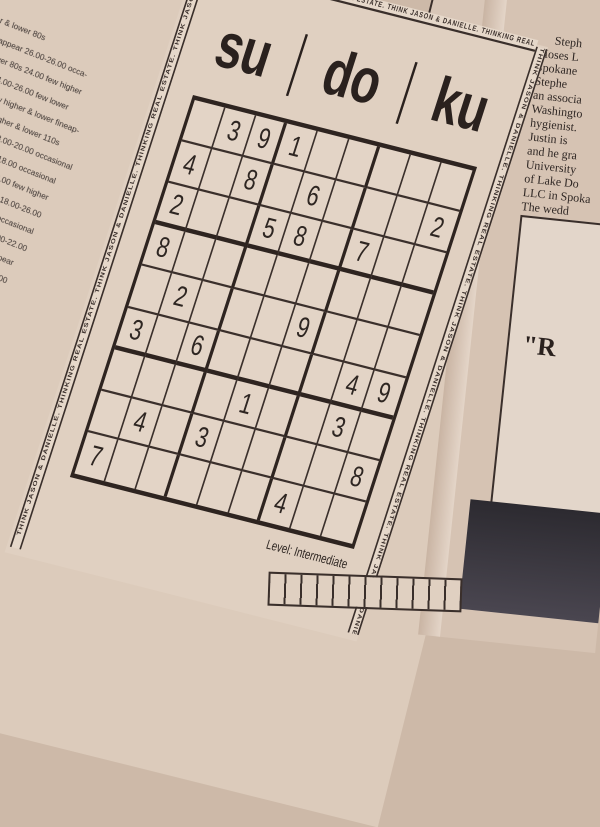 This screenshot has height=827, width=600. Describe the element at coordinates (539, 346) in the screenshot. I see `right-box-heading: "R` at that location.